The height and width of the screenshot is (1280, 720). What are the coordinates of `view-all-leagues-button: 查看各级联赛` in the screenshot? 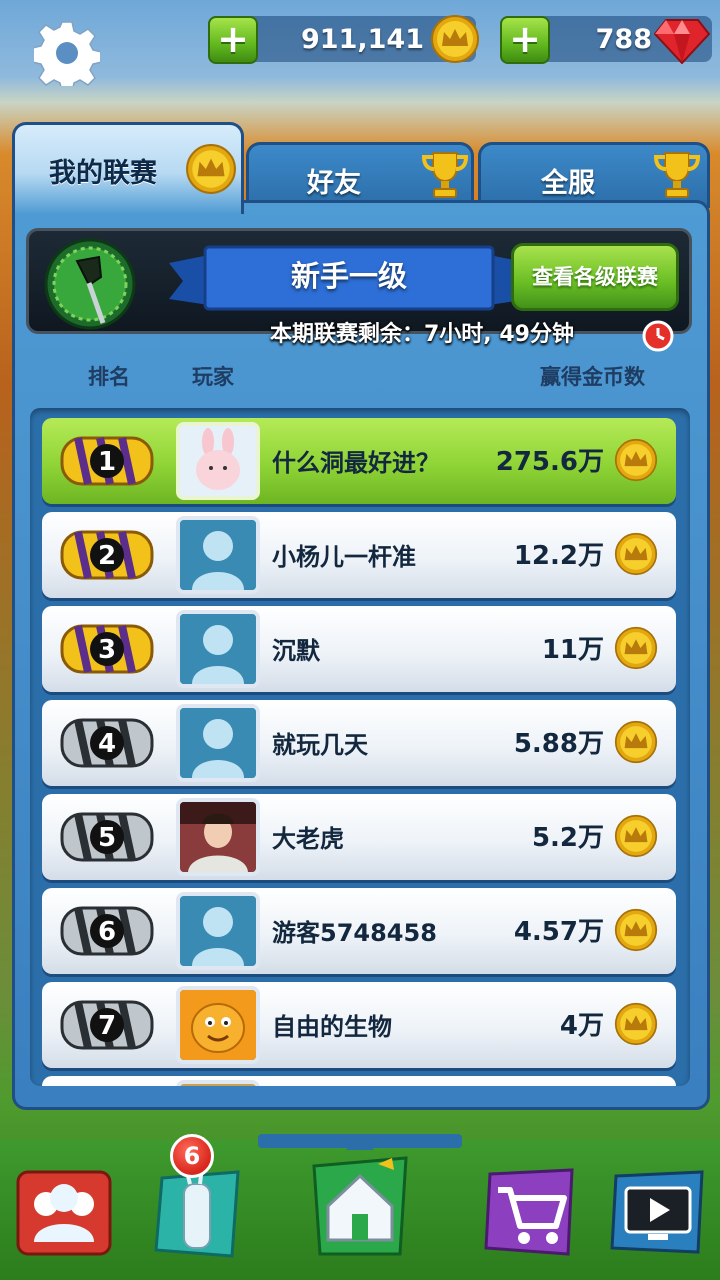 It's located at (595, 277).